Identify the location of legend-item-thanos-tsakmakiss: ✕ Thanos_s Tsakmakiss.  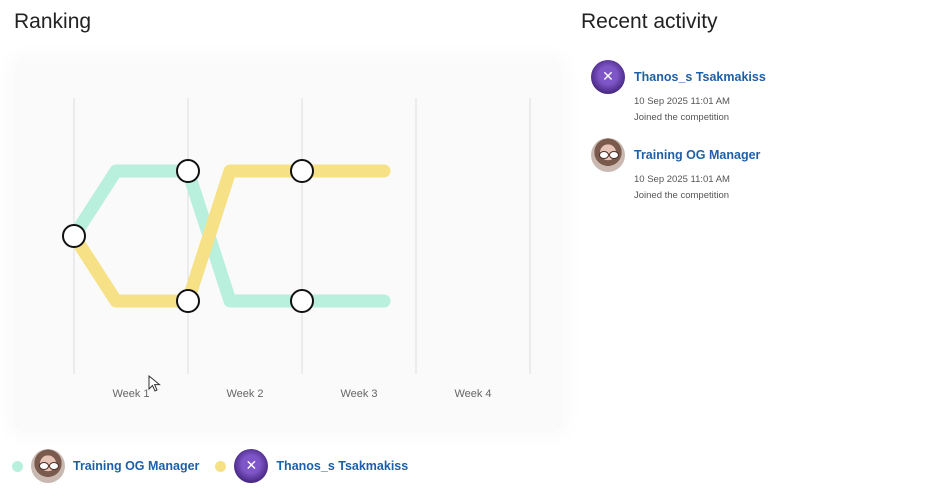
(311, 466).